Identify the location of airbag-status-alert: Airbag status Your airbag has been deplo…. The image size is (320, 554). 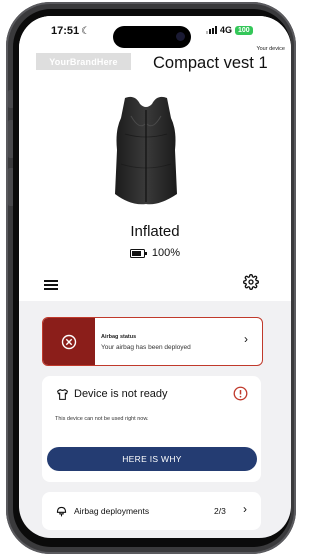
(152, 341).